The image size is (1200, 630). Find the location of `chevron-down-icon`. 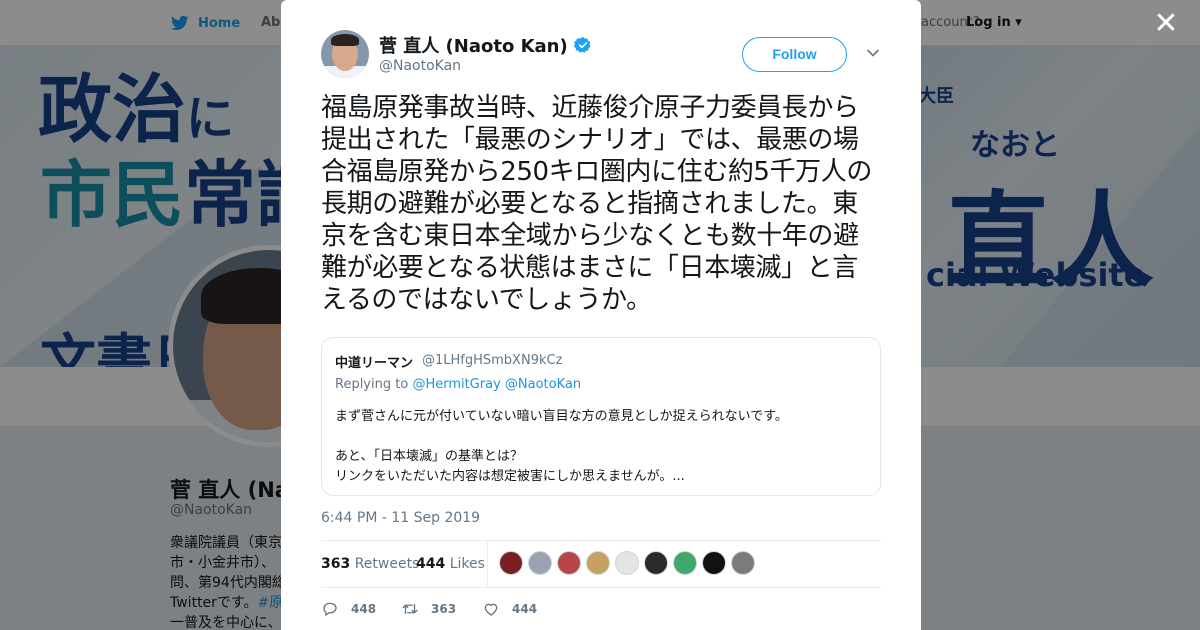

chevron-down-icon is located at coordinates (873, 53).